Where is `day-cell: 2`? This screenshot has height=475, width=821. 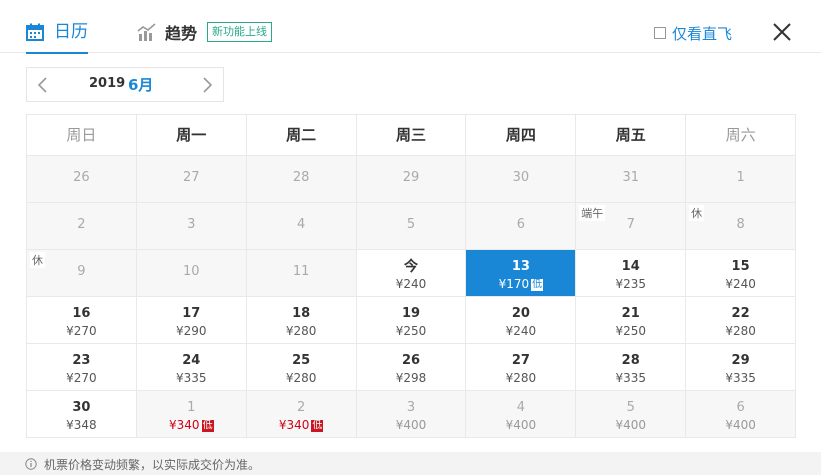 day-cell: 2 is located at coordinates (82, 226).